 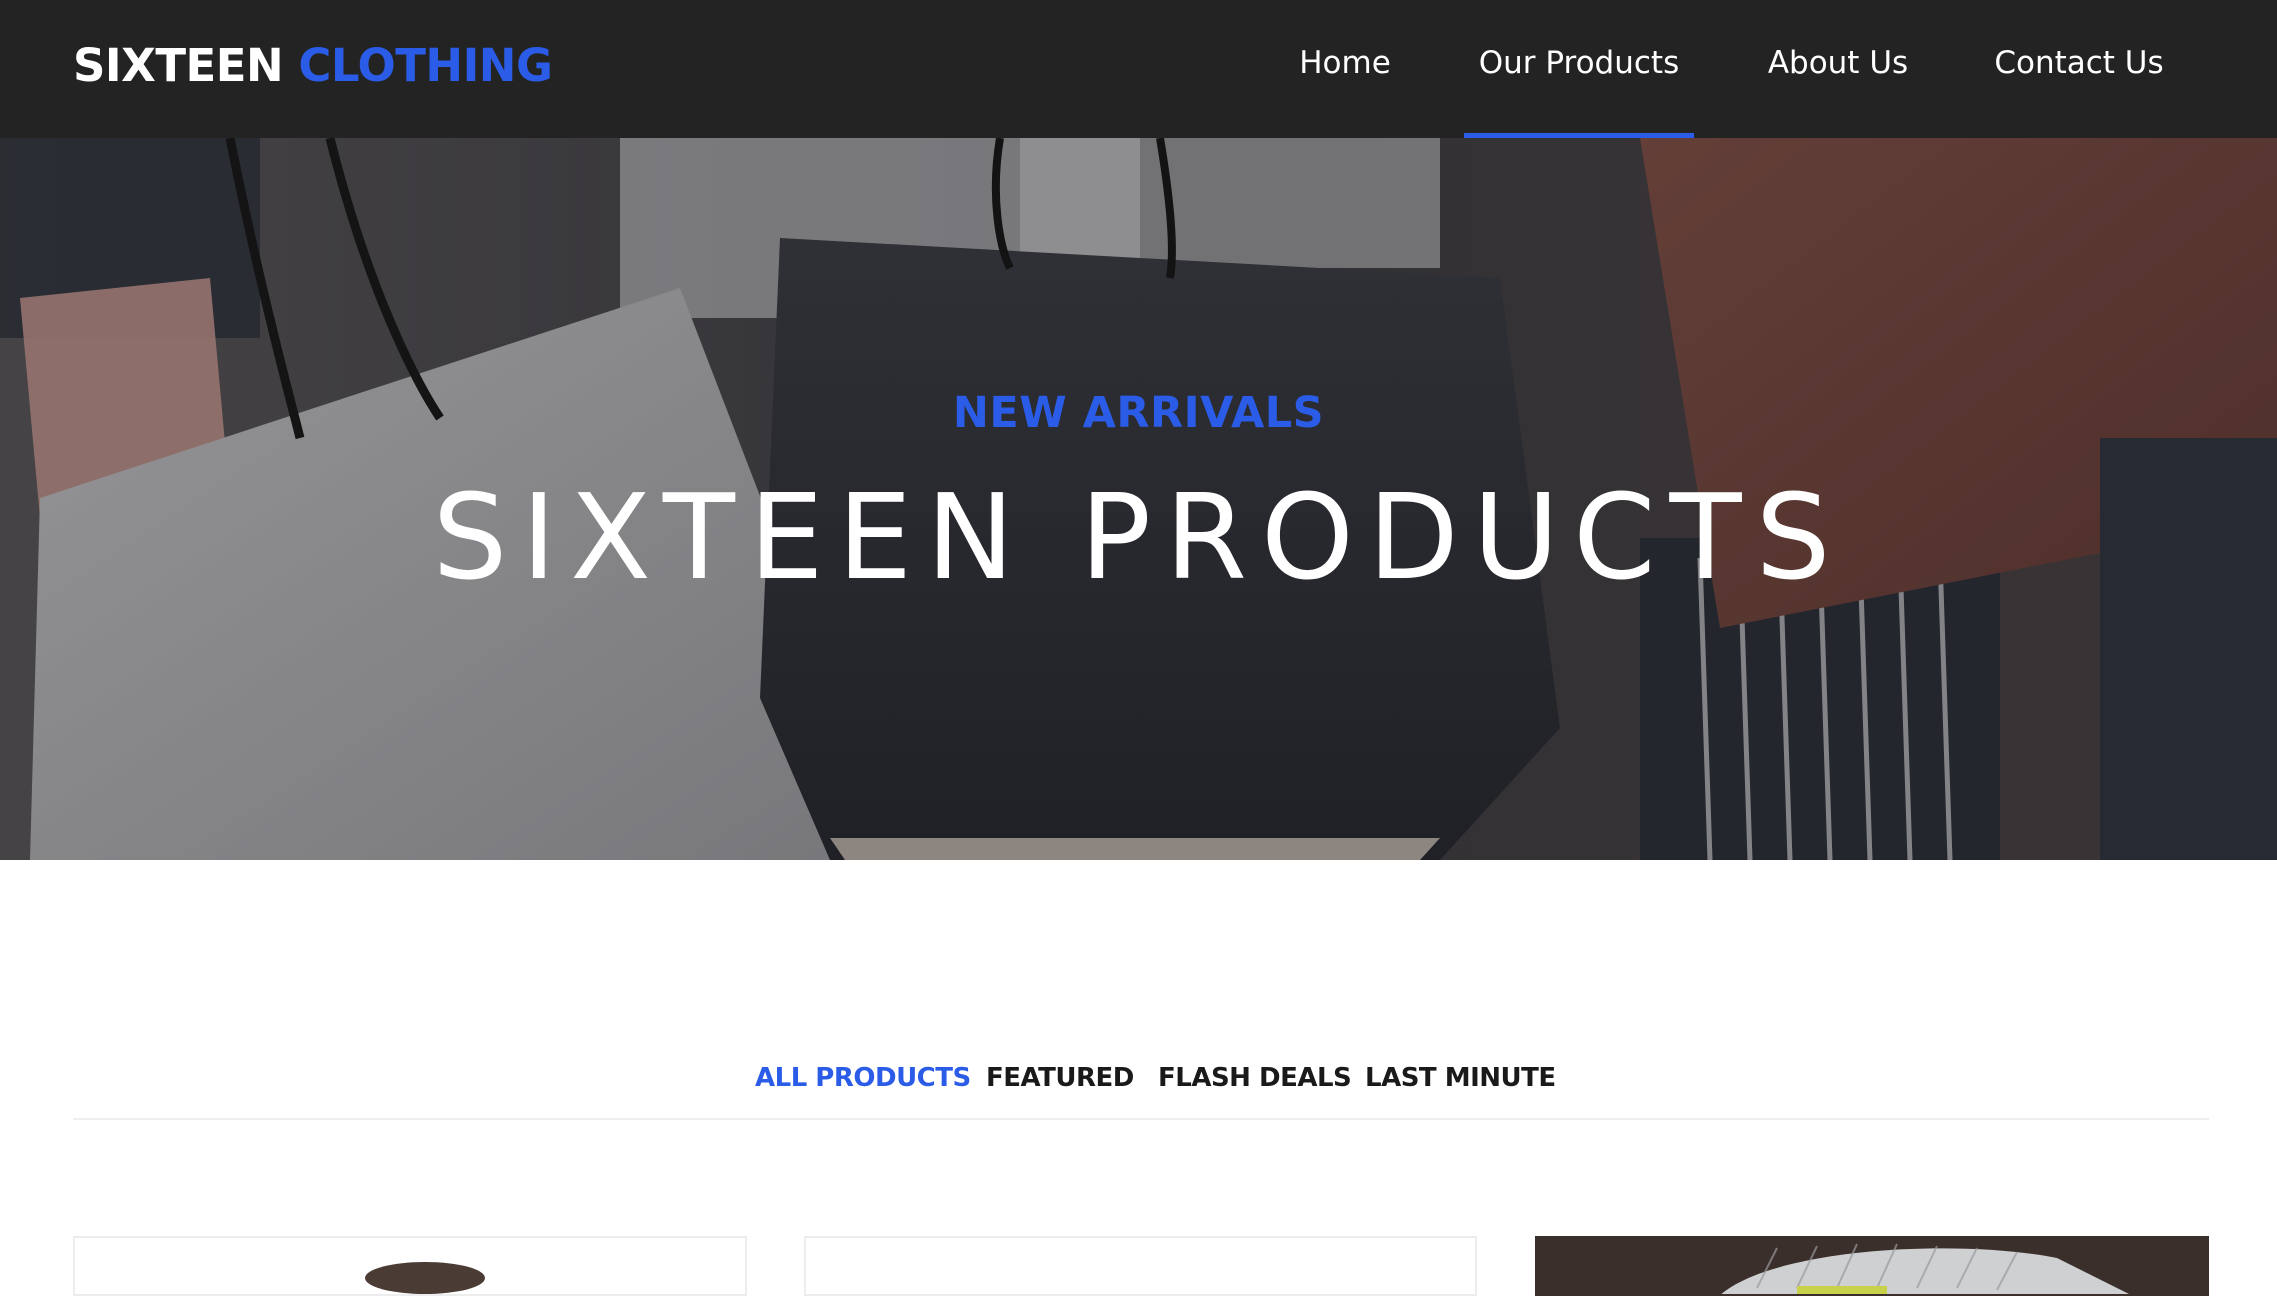 I want to click on hero-title: SIXTEEN PRODUCTS, so click(x=1138, y=537).